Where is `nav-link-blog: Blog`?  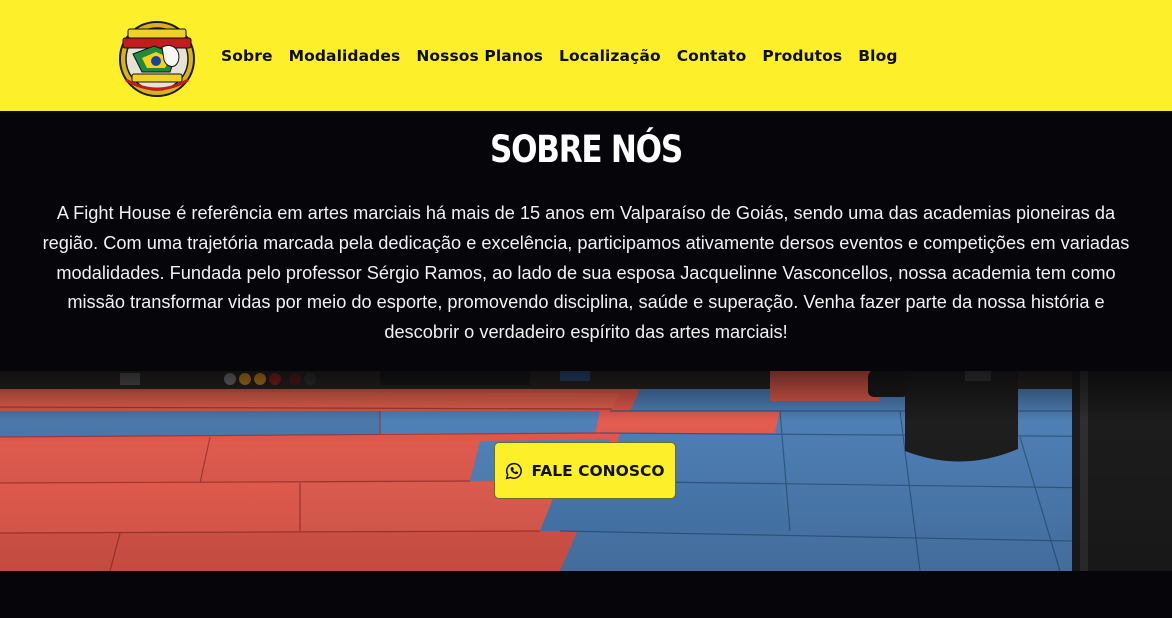
nav-link-blog: Blog is located at coordinates (877, 56).